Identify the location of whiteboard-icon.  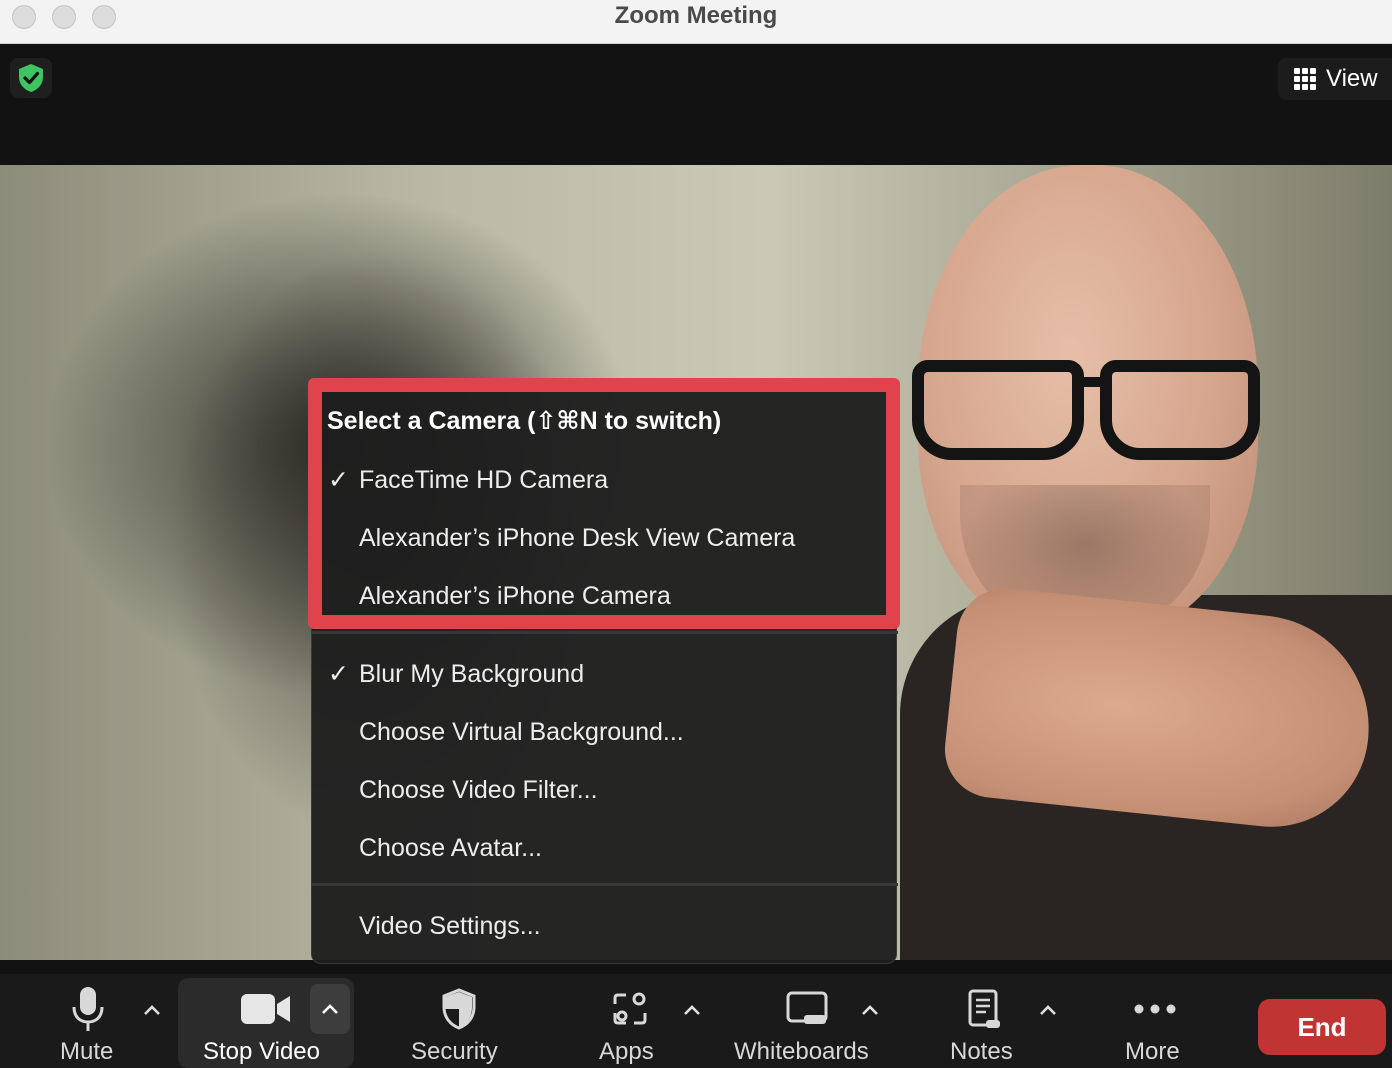
(807, 1007).